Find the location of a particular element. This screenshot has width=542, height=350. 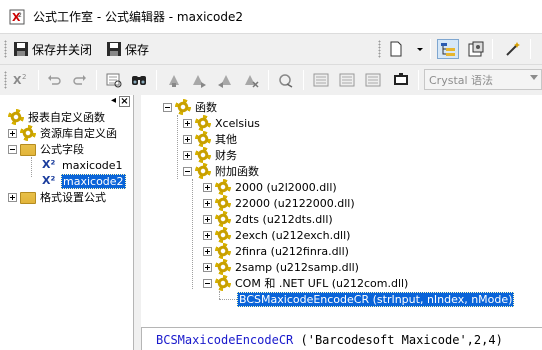

toggle-tree-button is located at coordinates (448, 49).